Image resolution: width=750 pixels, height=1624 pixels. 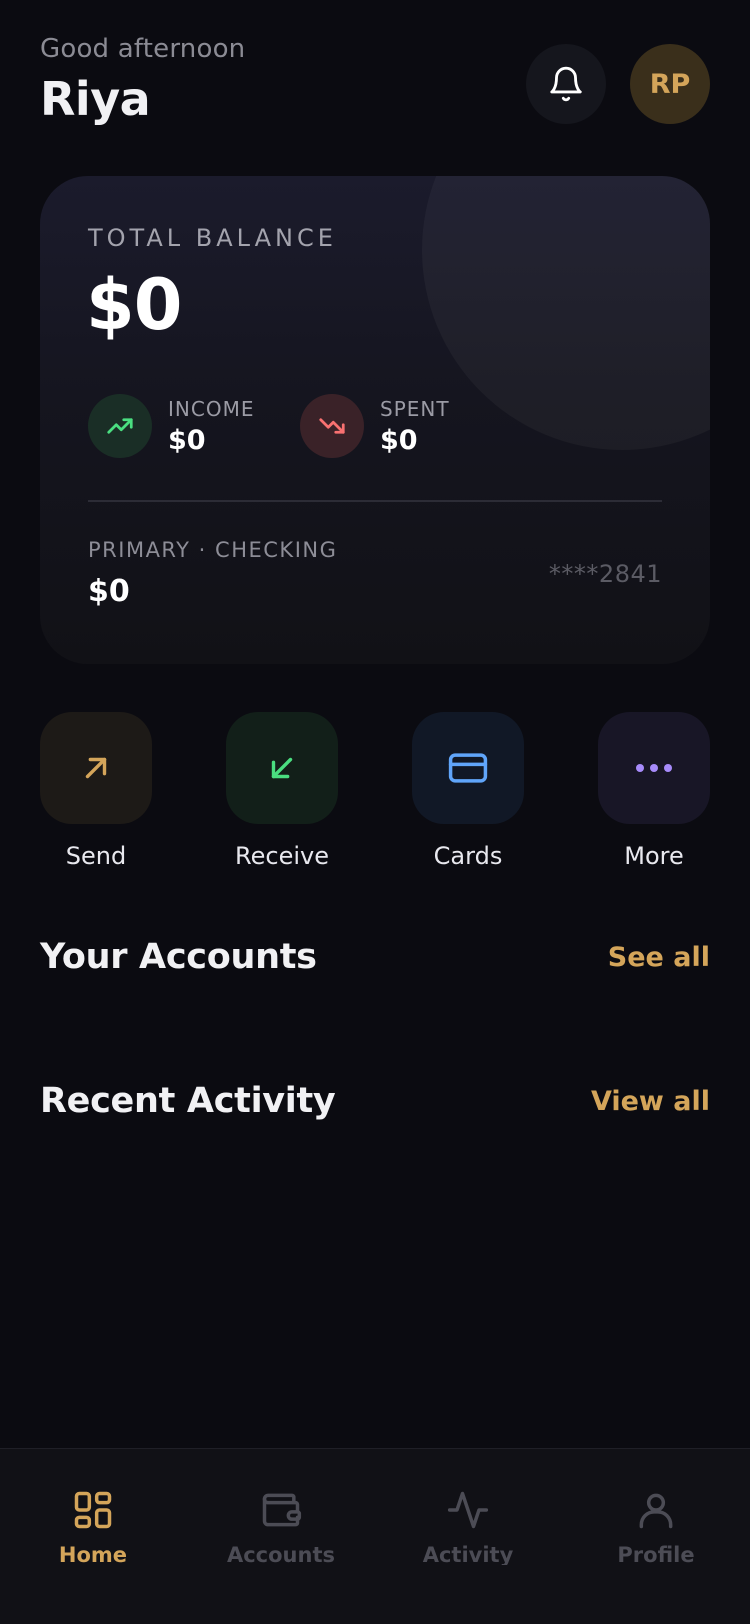 I want to click on total-balance-amount: $0, so click(x=134, y=305).